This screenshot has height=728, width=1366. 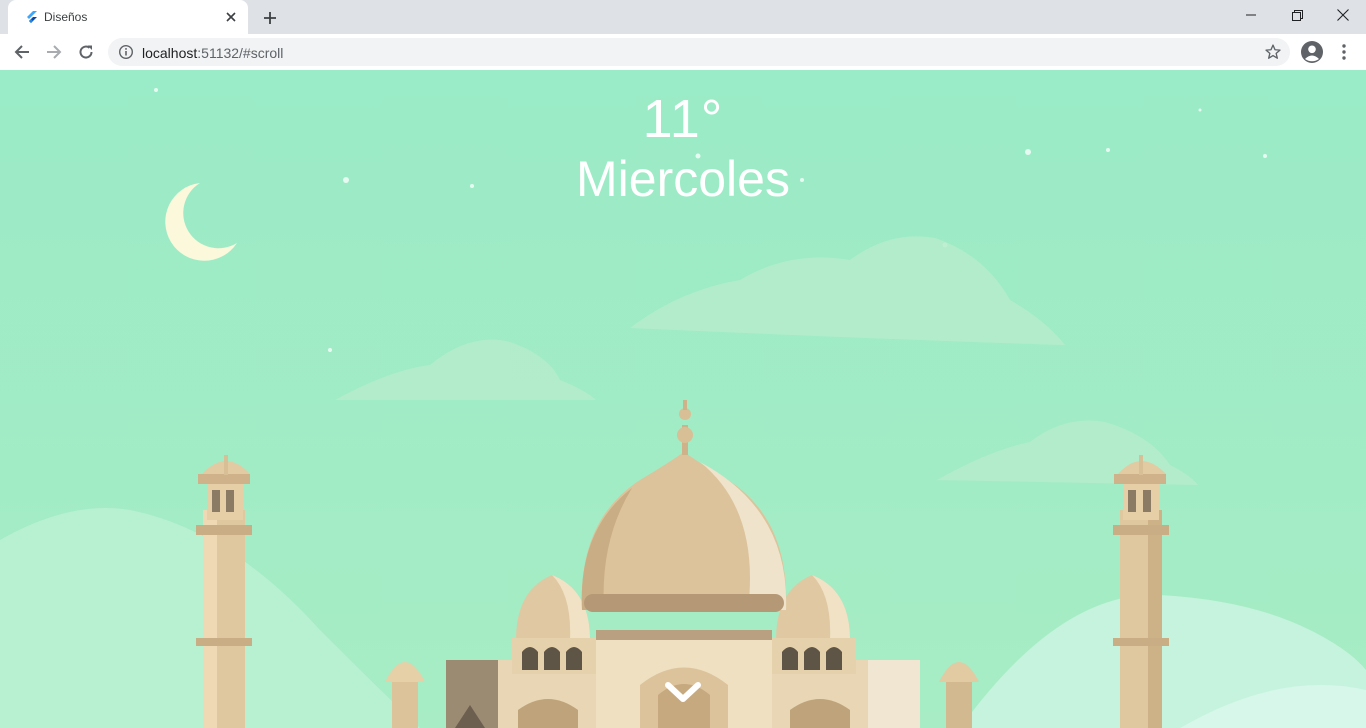 What do you see at coordinates (240, 53) in the screenshot?
I see `url-path: :51132/#scroll` at bounding box center [240, 53].